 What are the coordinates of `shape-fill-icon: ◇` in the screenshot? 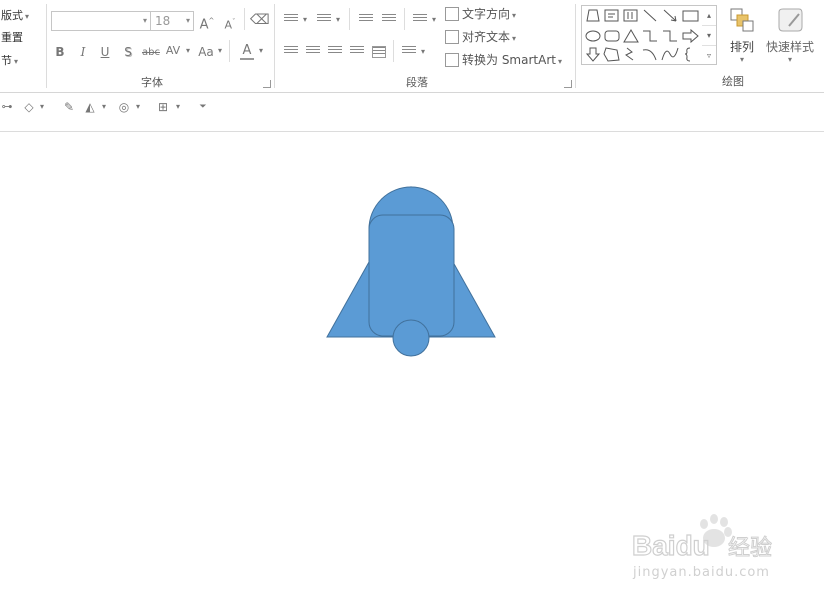 It's located at (29, 107).